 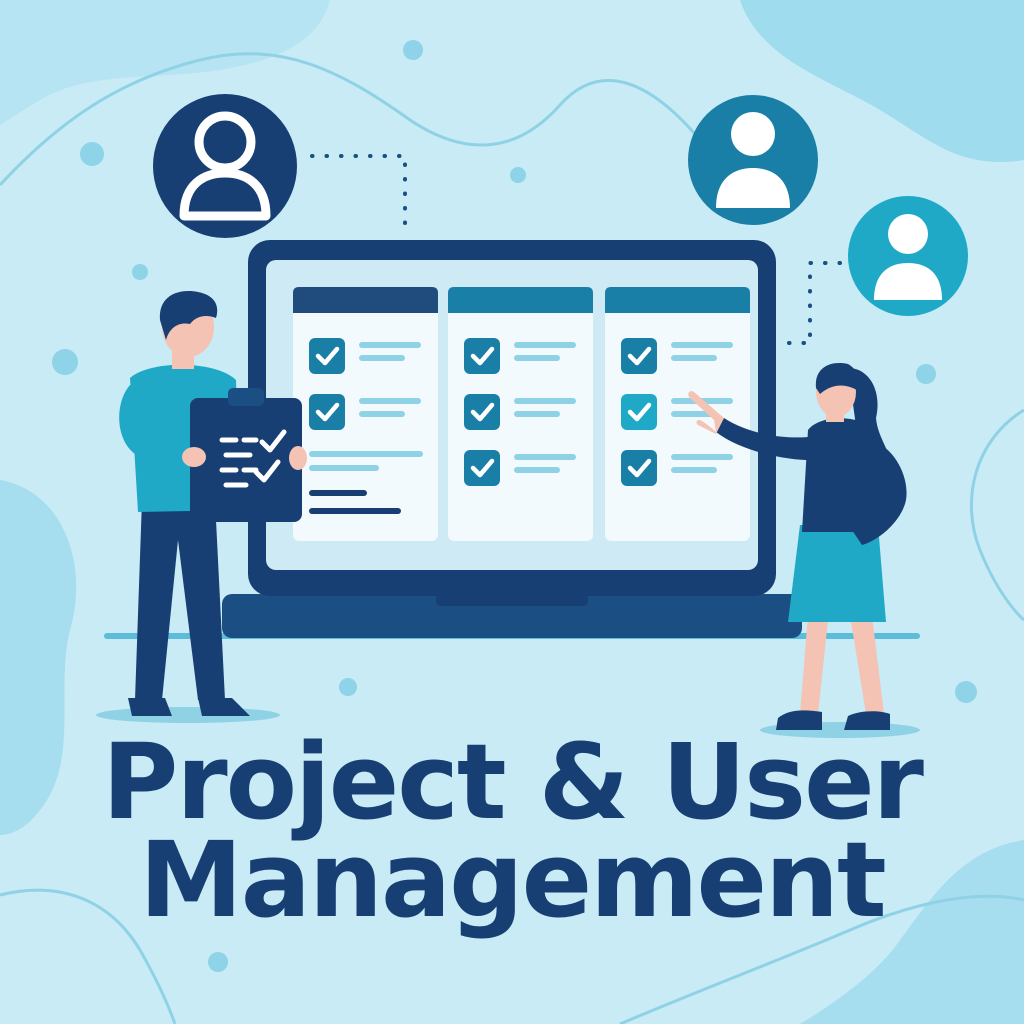 I want to click on task-board, so click(x=521, y=414).